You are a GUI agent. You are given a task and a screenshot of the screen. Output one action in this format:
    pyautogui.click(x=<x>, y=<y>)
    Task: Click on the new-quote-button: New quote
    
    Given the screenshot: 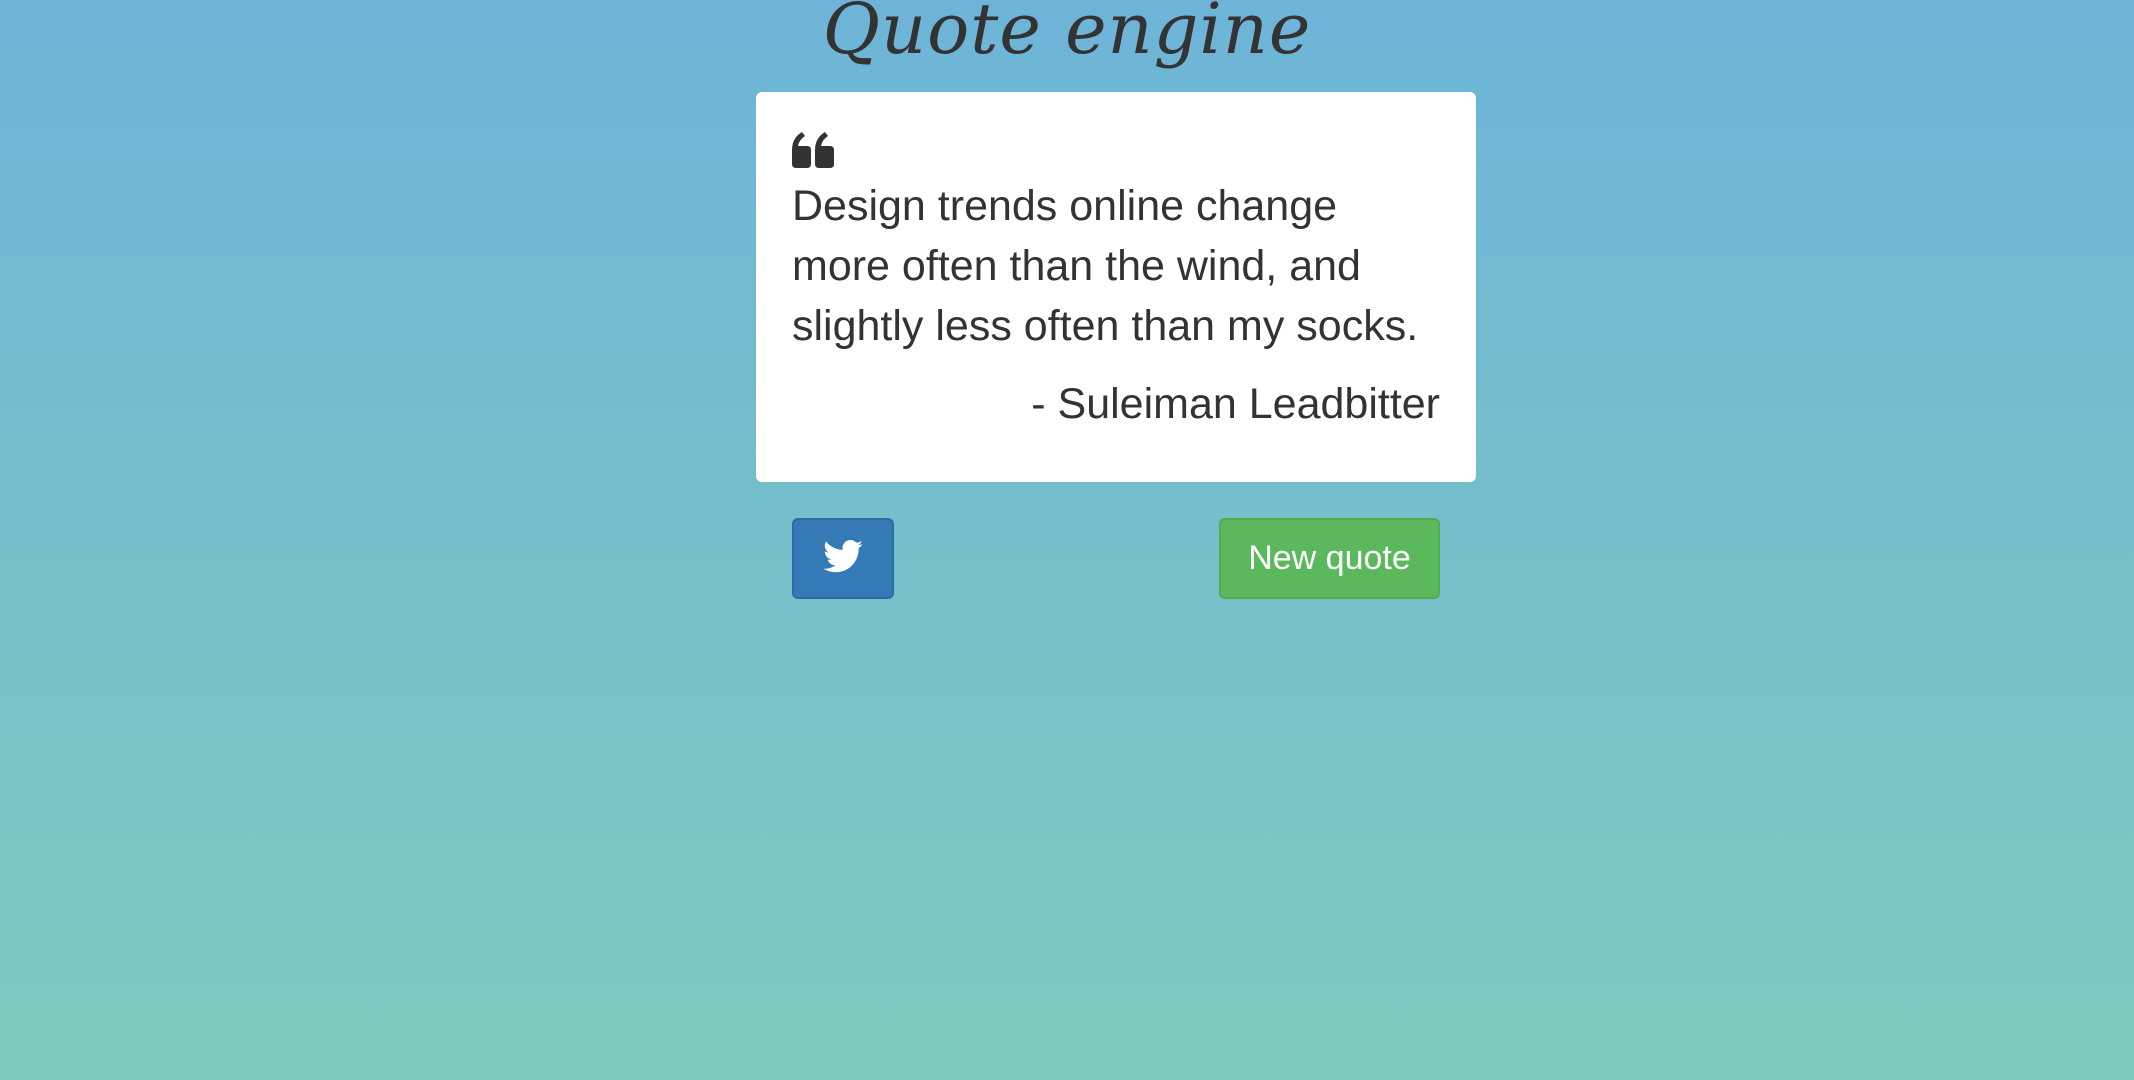 What is the action you would take?
    pyautogui.click(x=1329, y=558)
    